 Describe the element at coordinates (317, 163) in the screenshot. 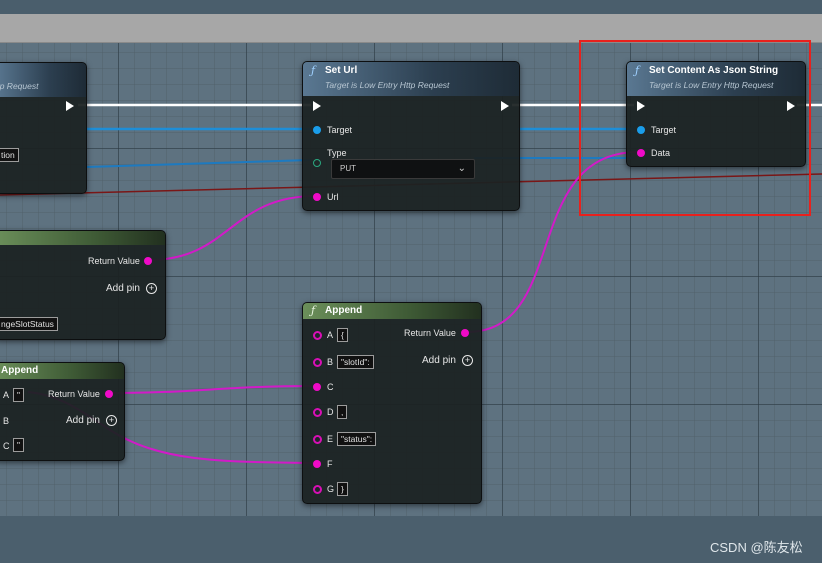

I see `type-pin` at that location.